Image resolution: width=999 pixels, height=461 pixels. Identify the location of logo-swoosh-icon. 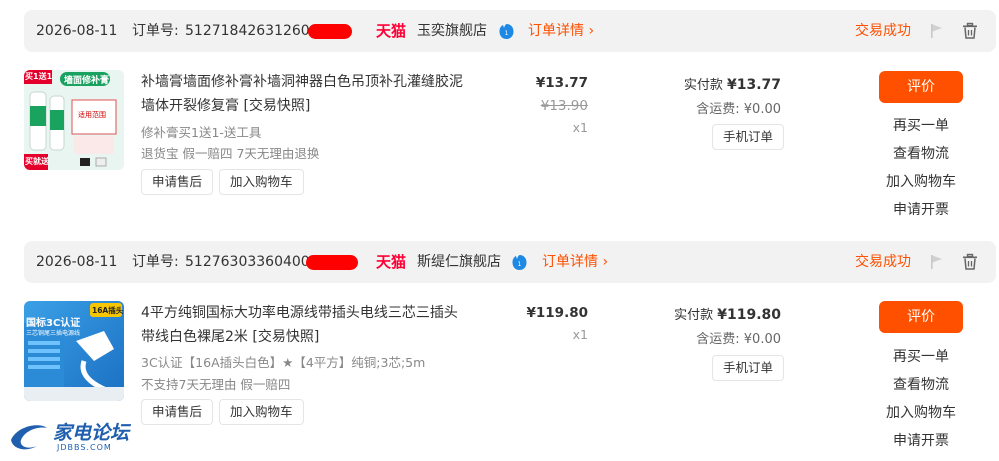
(29, 437).